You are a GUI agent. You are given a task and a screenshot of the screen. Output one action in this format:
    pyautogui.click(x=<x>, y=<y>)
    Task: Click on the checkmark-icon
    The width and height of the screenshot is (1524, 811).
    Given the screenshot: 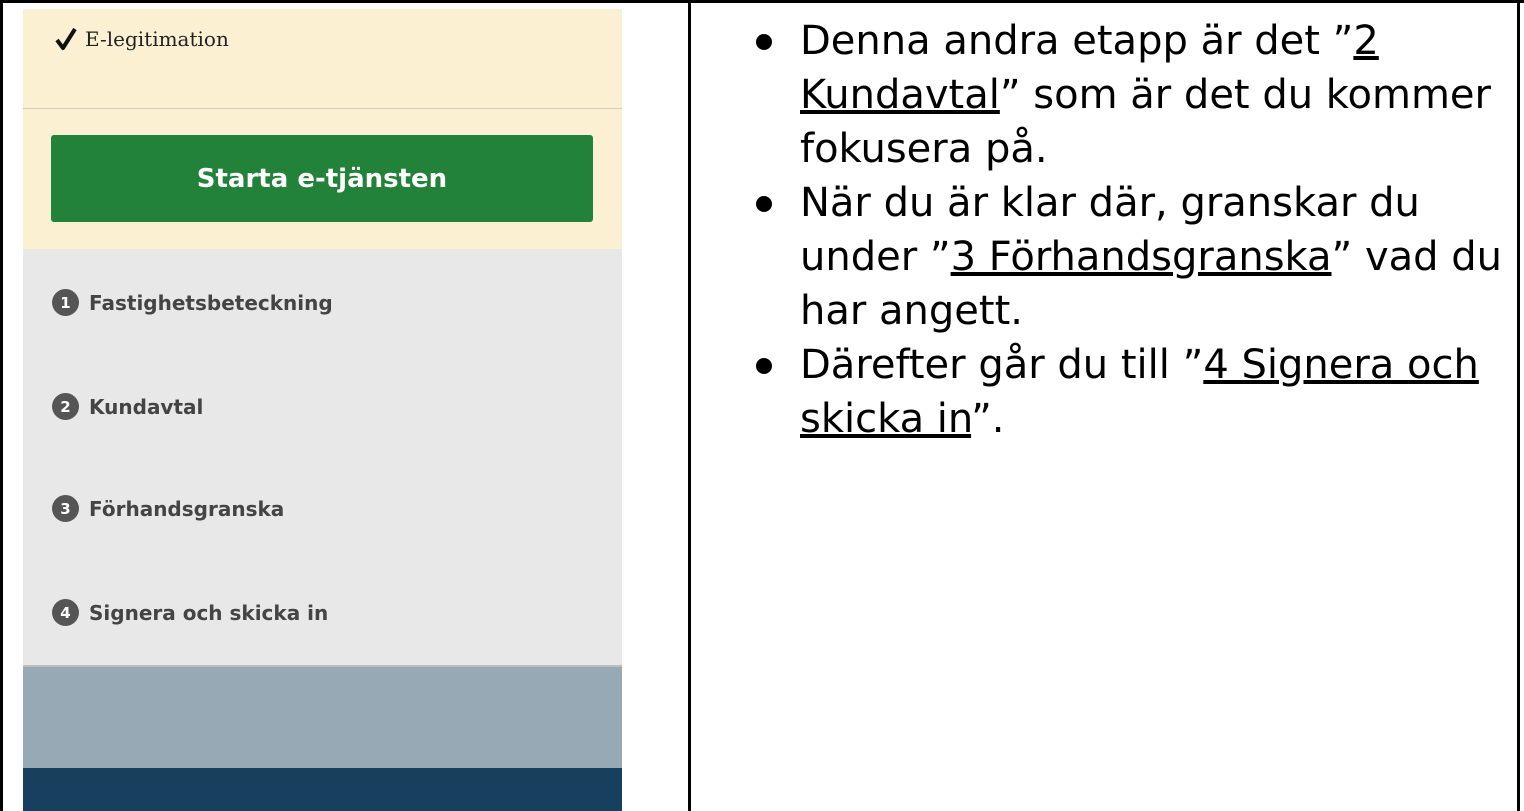 What is the action you would take?
    pyautogui.click(x=66, y=38)
    